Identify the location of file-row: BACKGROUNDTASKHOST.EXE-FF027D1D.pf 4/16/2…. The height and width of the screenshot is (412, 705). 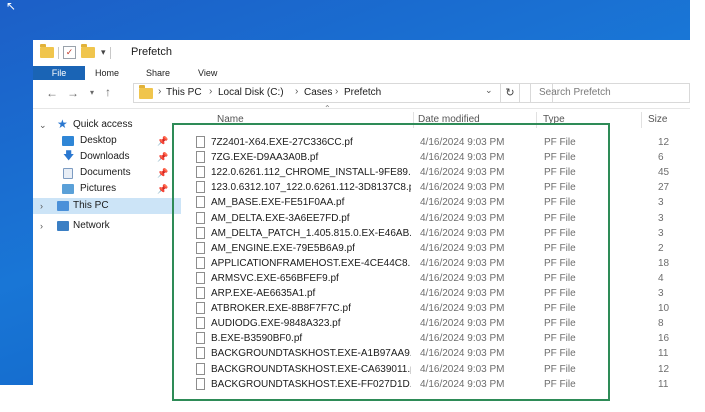
(439, 383).